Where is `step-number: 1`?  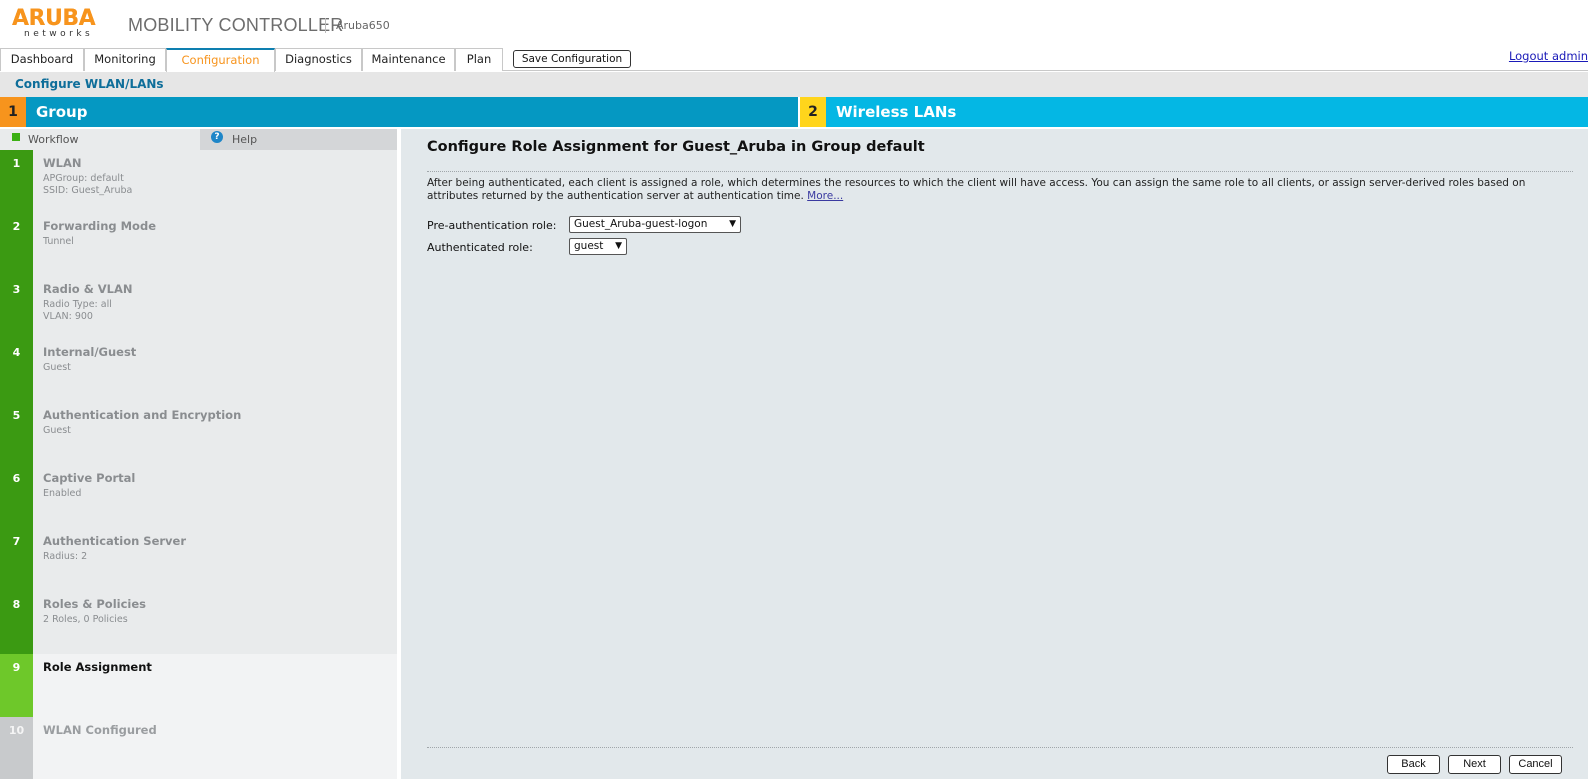
step-number: 1 is located at coordinates (13, 112).